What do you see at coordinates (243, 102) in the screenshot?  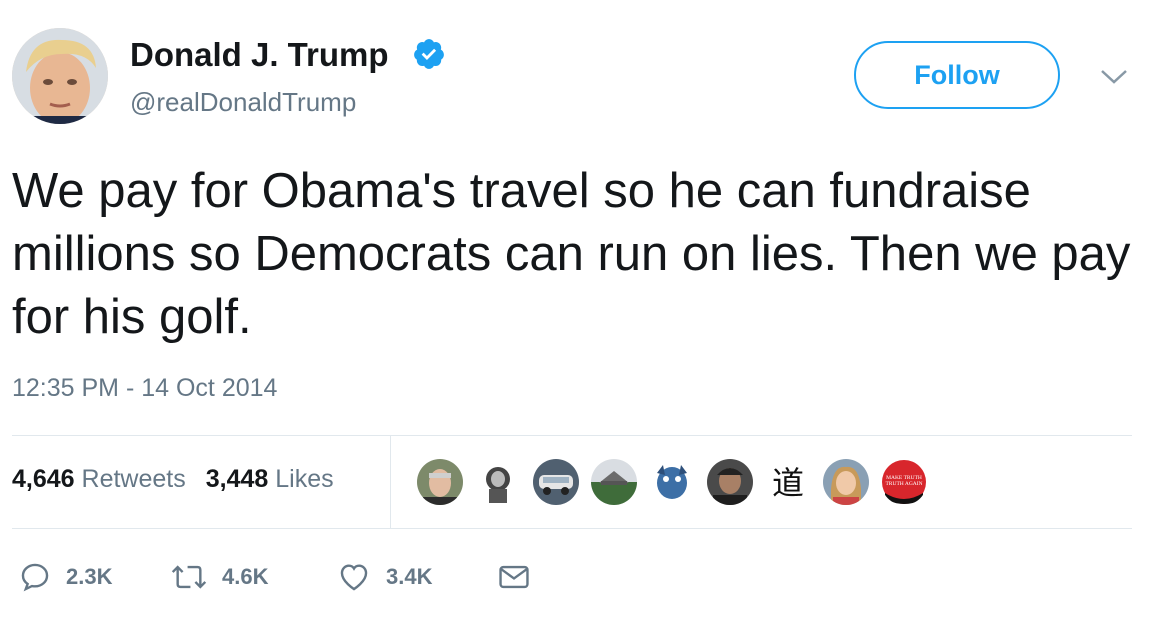 I see `user-handle: @realDonaldTrump` at bounding box center [243, 102].